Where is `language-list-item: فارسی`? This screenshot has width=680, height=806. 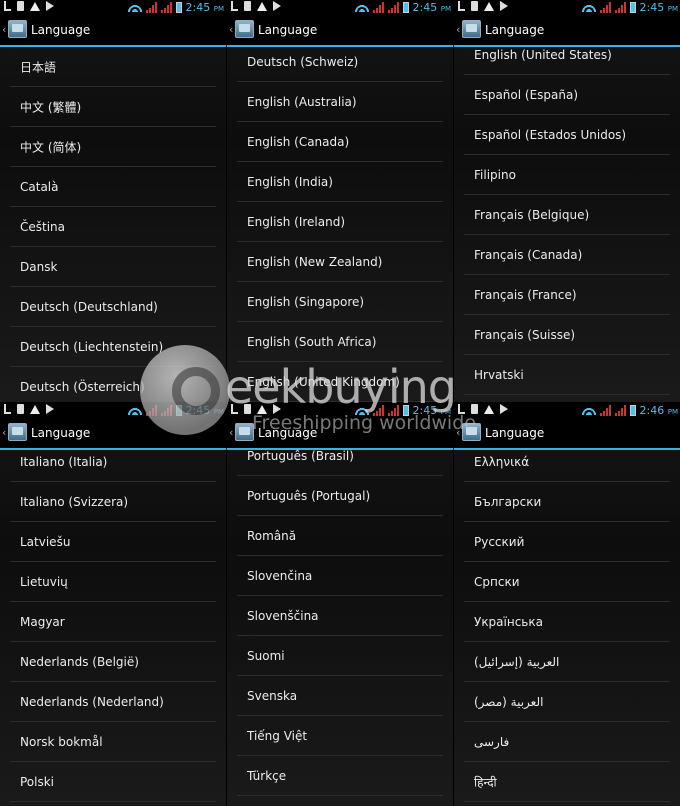 language-list-item: فارسی is located at coordinates (567, 742).